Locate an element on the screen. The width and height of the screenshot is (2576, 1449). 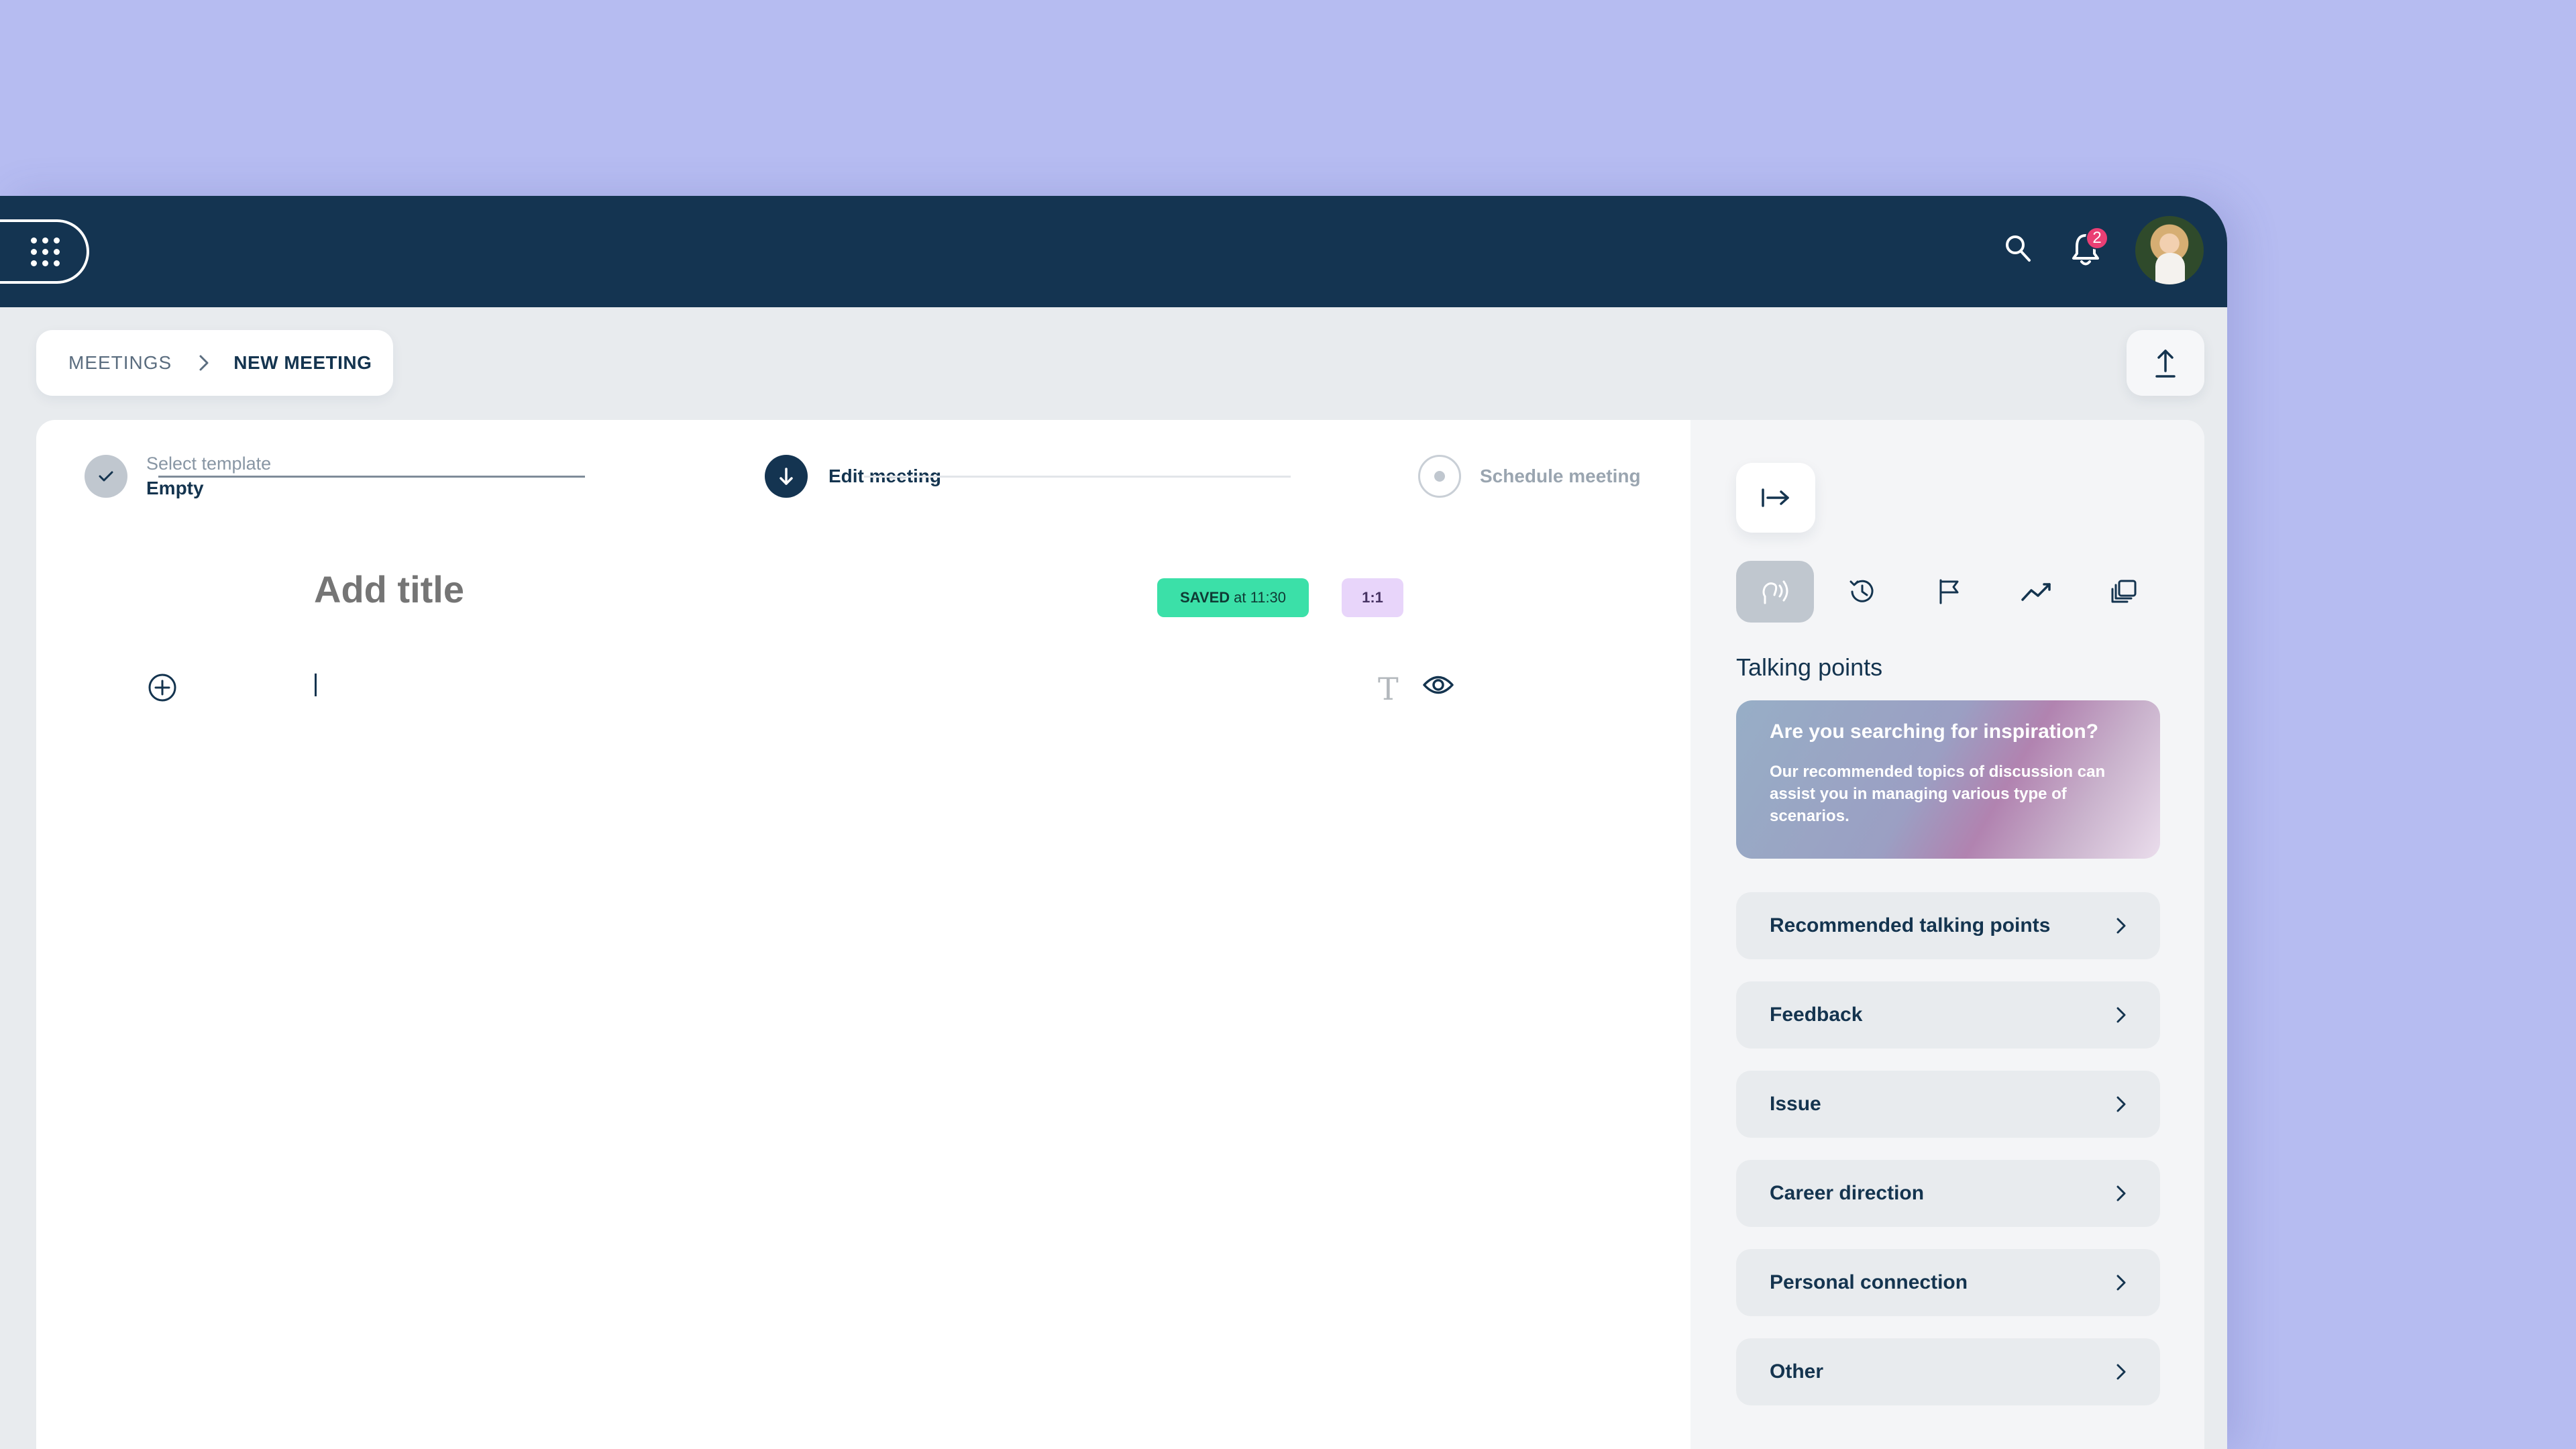
stacked-cards-icon is located at coordinates (2124, 591).